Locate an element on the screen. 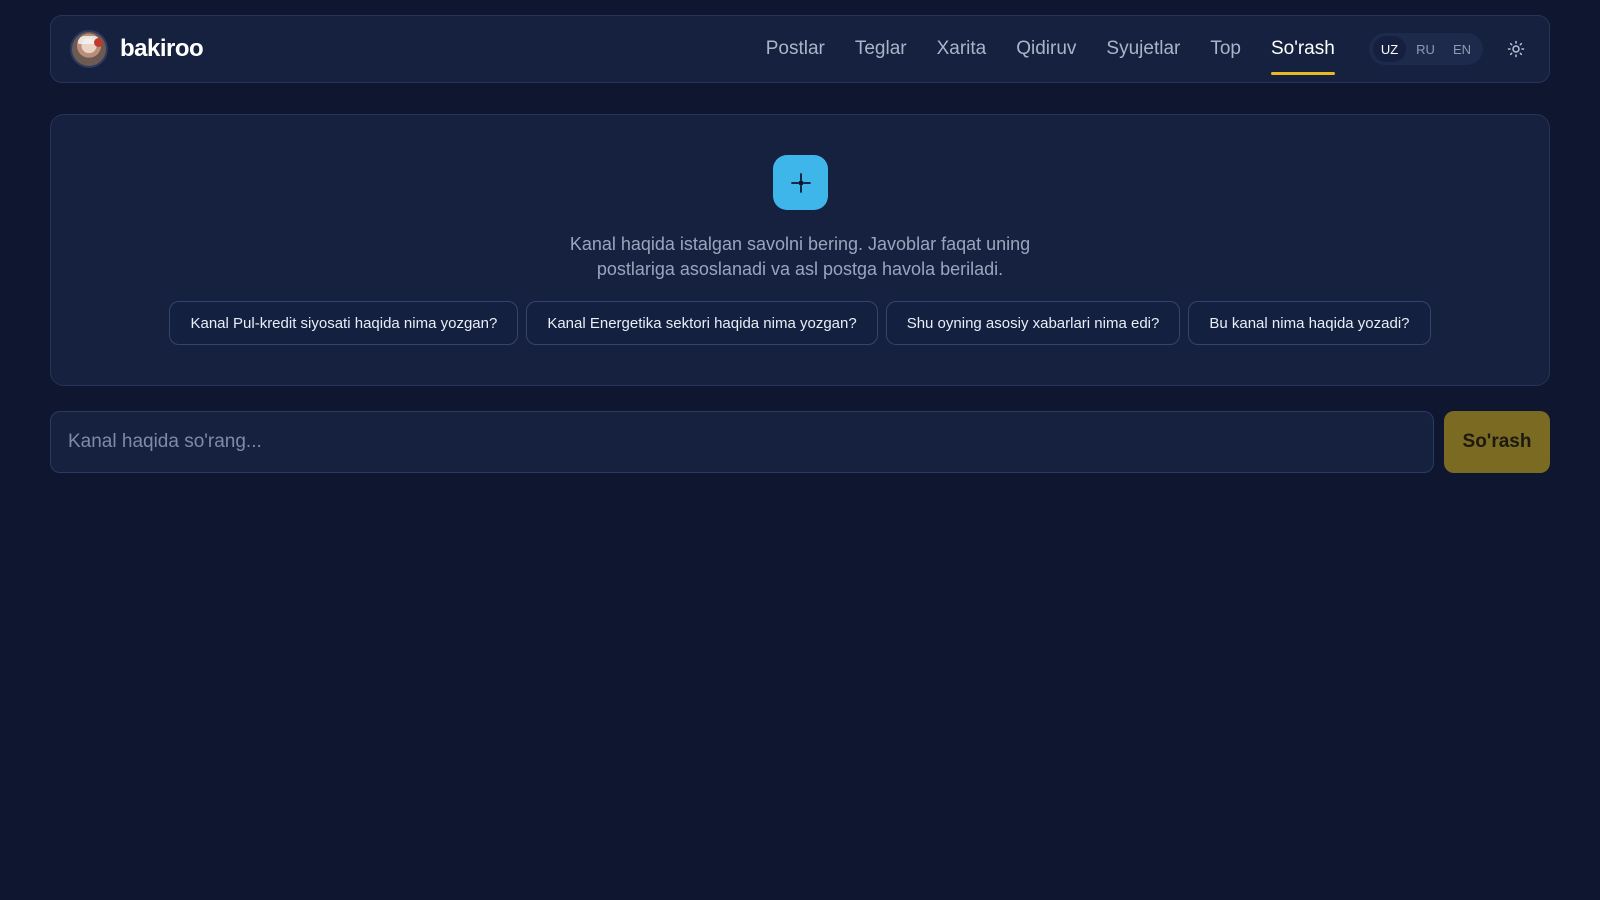 Image resolution: width=1600 pixels, height=900 pixels. suggestion-chip: Shu oyning asosiy xabarlari nima edi? is located at coordinates (1033, 323).